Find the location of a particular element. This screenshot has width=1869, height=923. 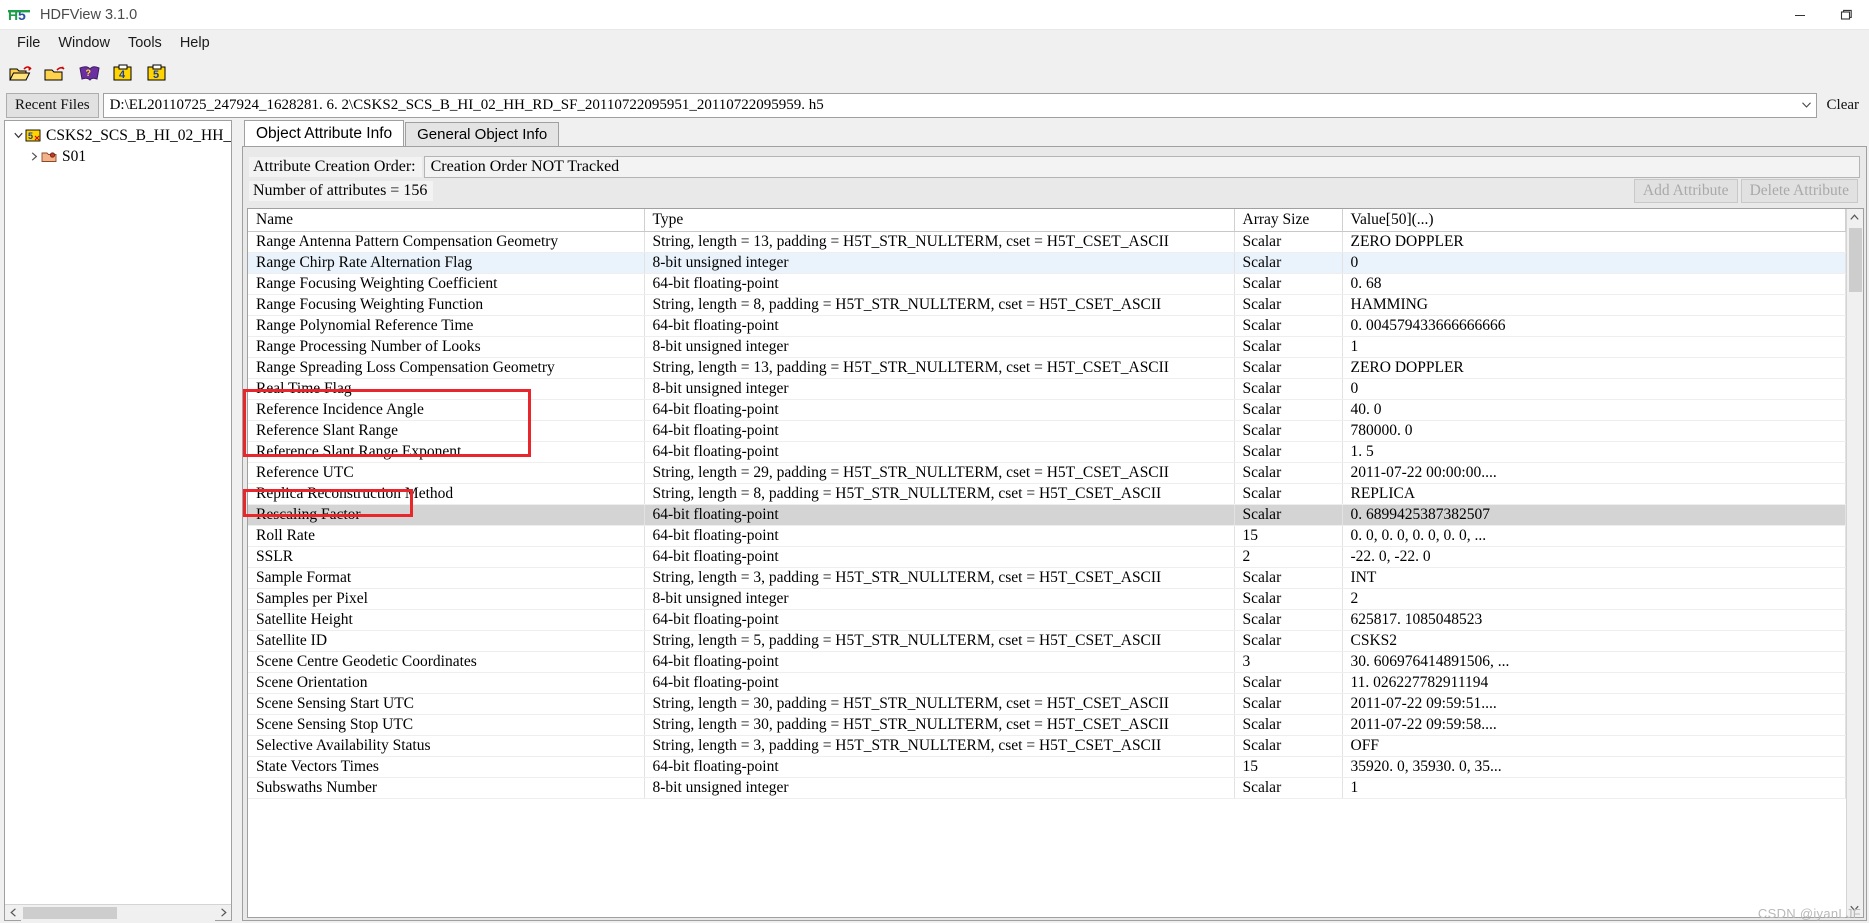

attribute-name-cell: Real Time Flag is located at coordinates (446, 389).